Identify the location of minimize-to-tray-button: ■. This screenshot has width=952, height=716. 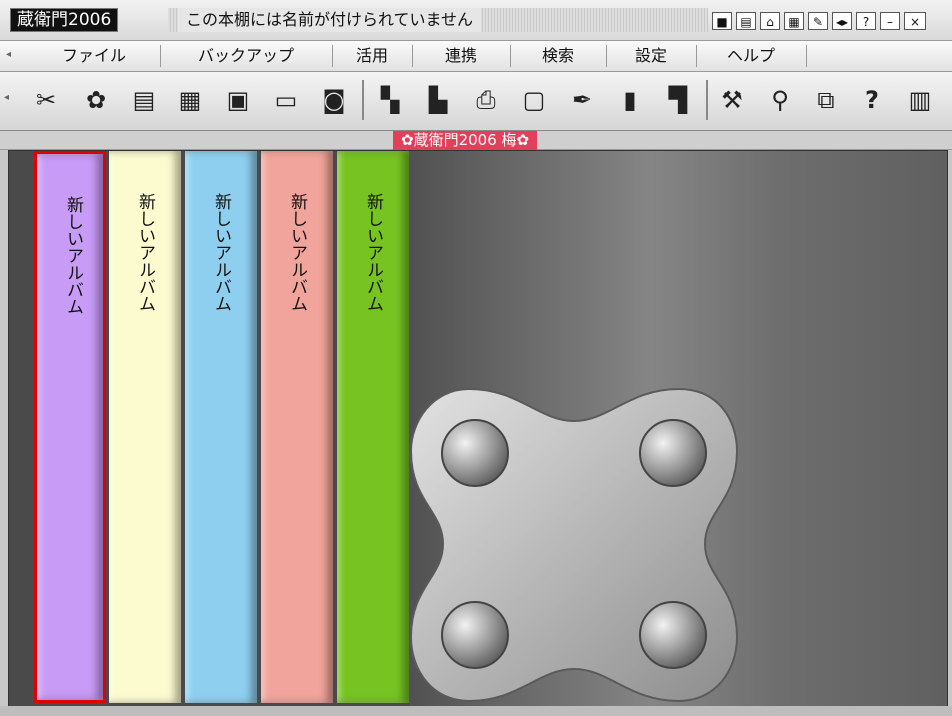
(722, 21).